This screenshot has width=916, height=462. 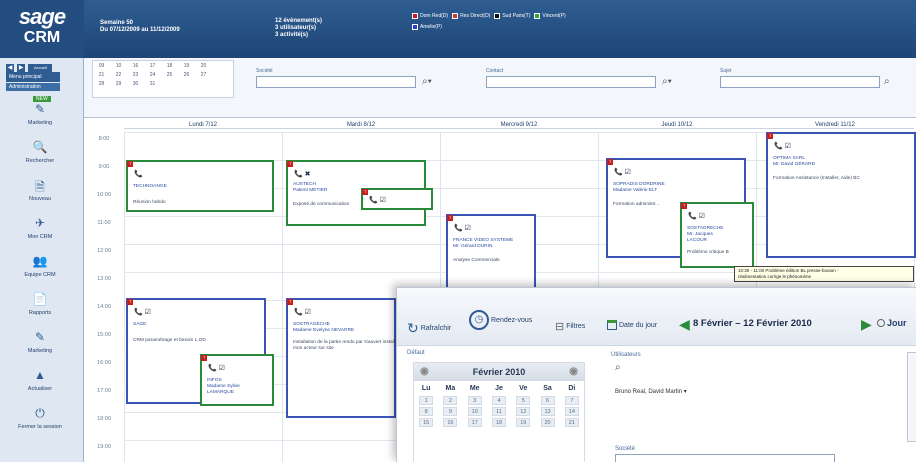 What do you see at coordinates (152, 65) in the screenshot?
I see `mini-calendar-day: 17` at bounding box center [152, 65].